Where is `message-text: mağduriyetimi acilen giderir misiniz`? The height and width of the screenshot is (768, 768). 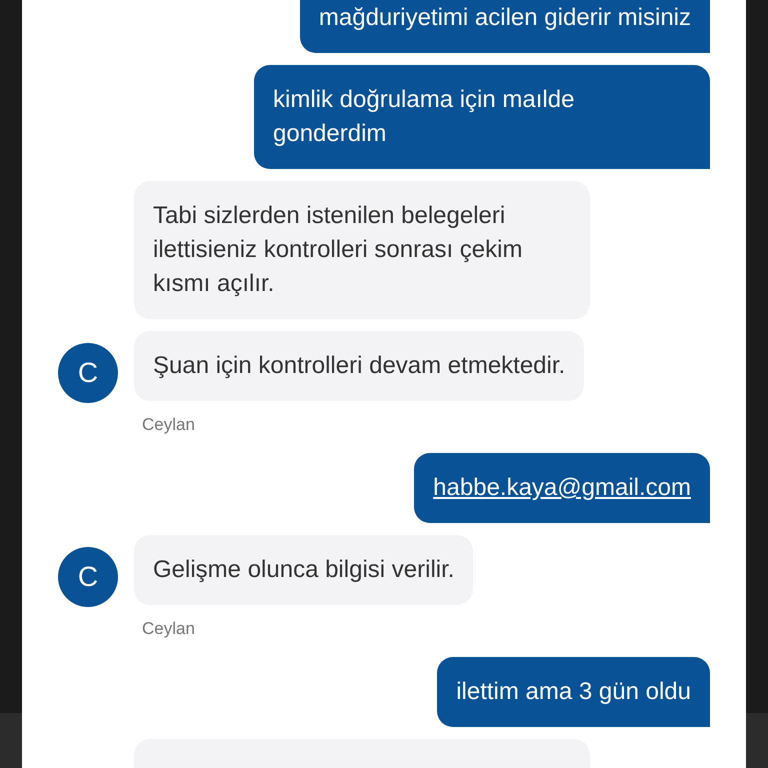
message-text: mağduriyetimi acilen giderir misiniz is located at coordinates (504, 18).